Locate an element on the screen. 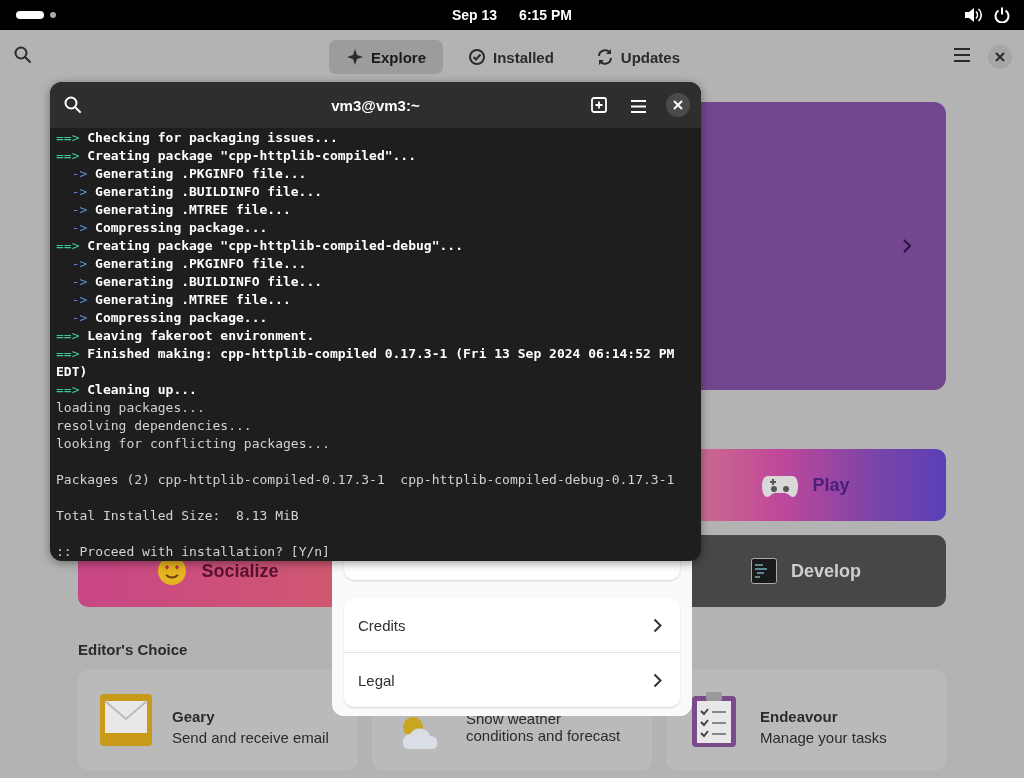  tab: Installed is located at coordinates (511, 57).